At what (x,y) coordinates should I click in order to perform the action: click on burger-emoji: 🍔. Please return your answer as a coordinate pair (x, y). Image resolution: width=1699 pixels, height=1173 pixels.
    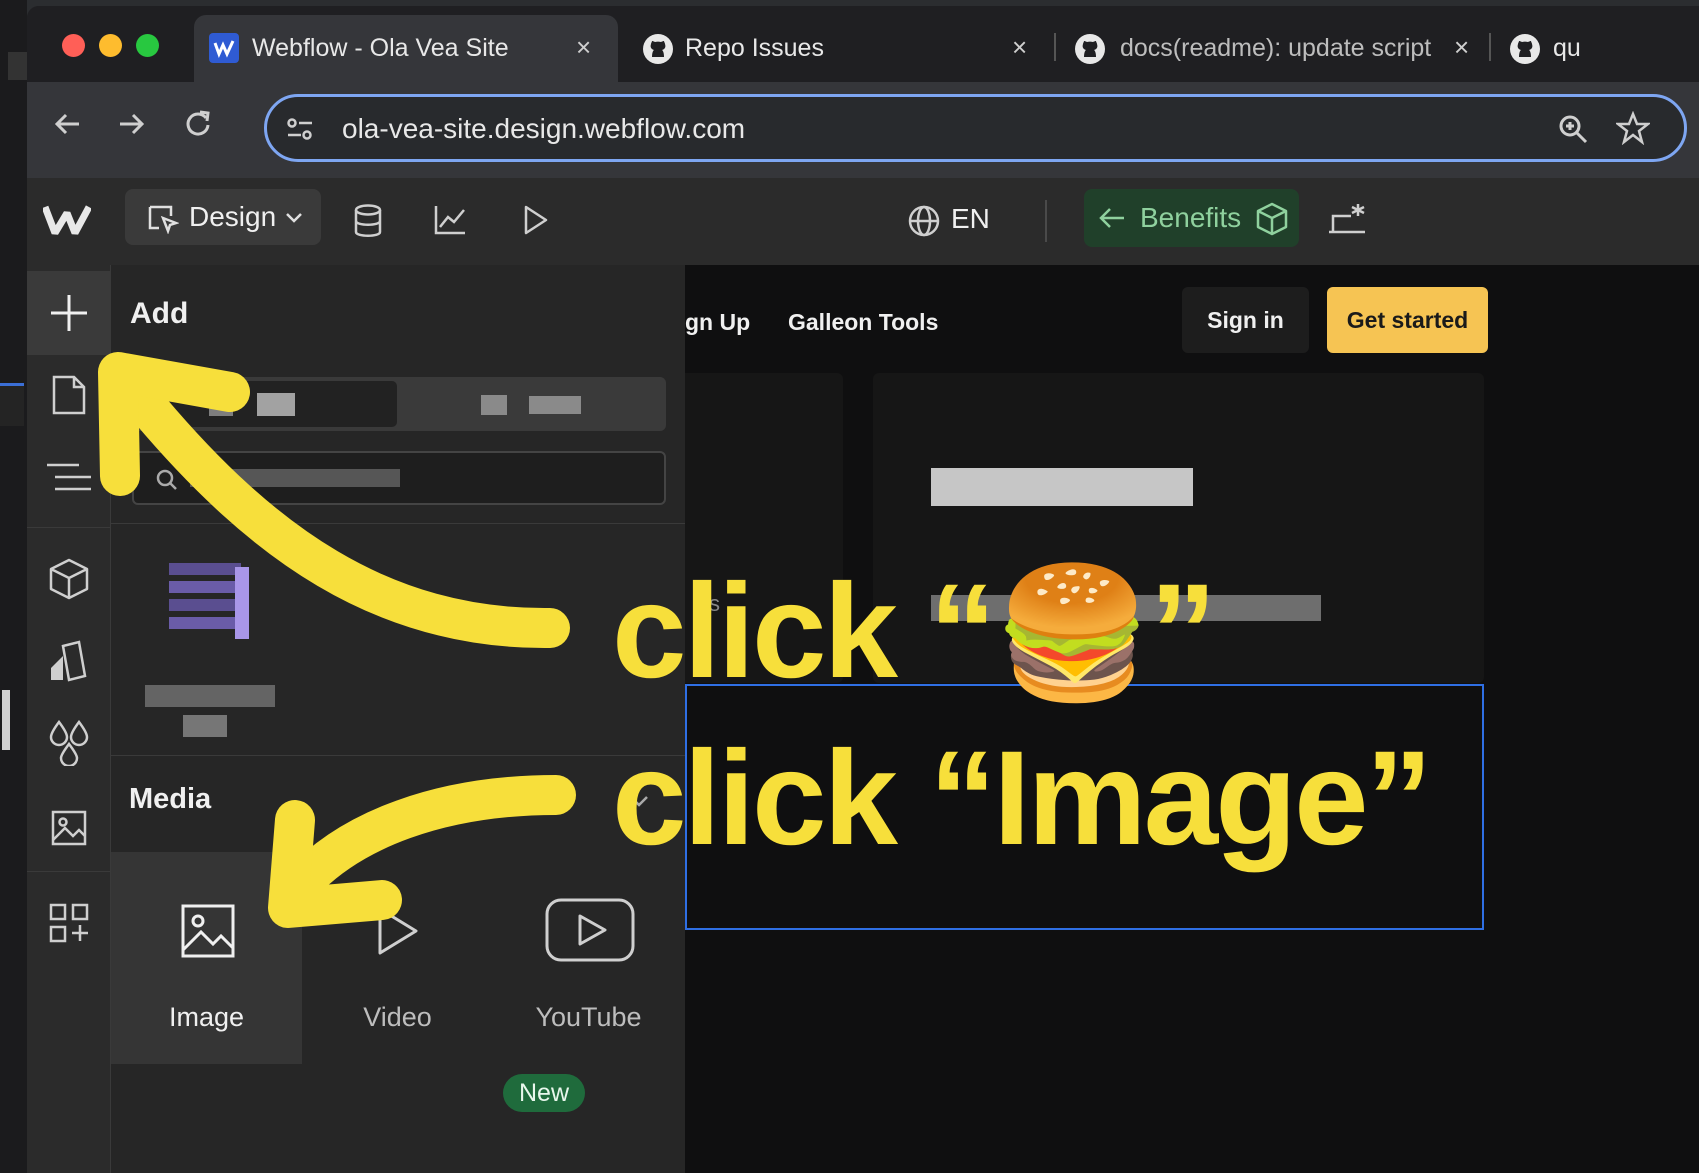
    Looking at the image, I should click on (1072, 633).